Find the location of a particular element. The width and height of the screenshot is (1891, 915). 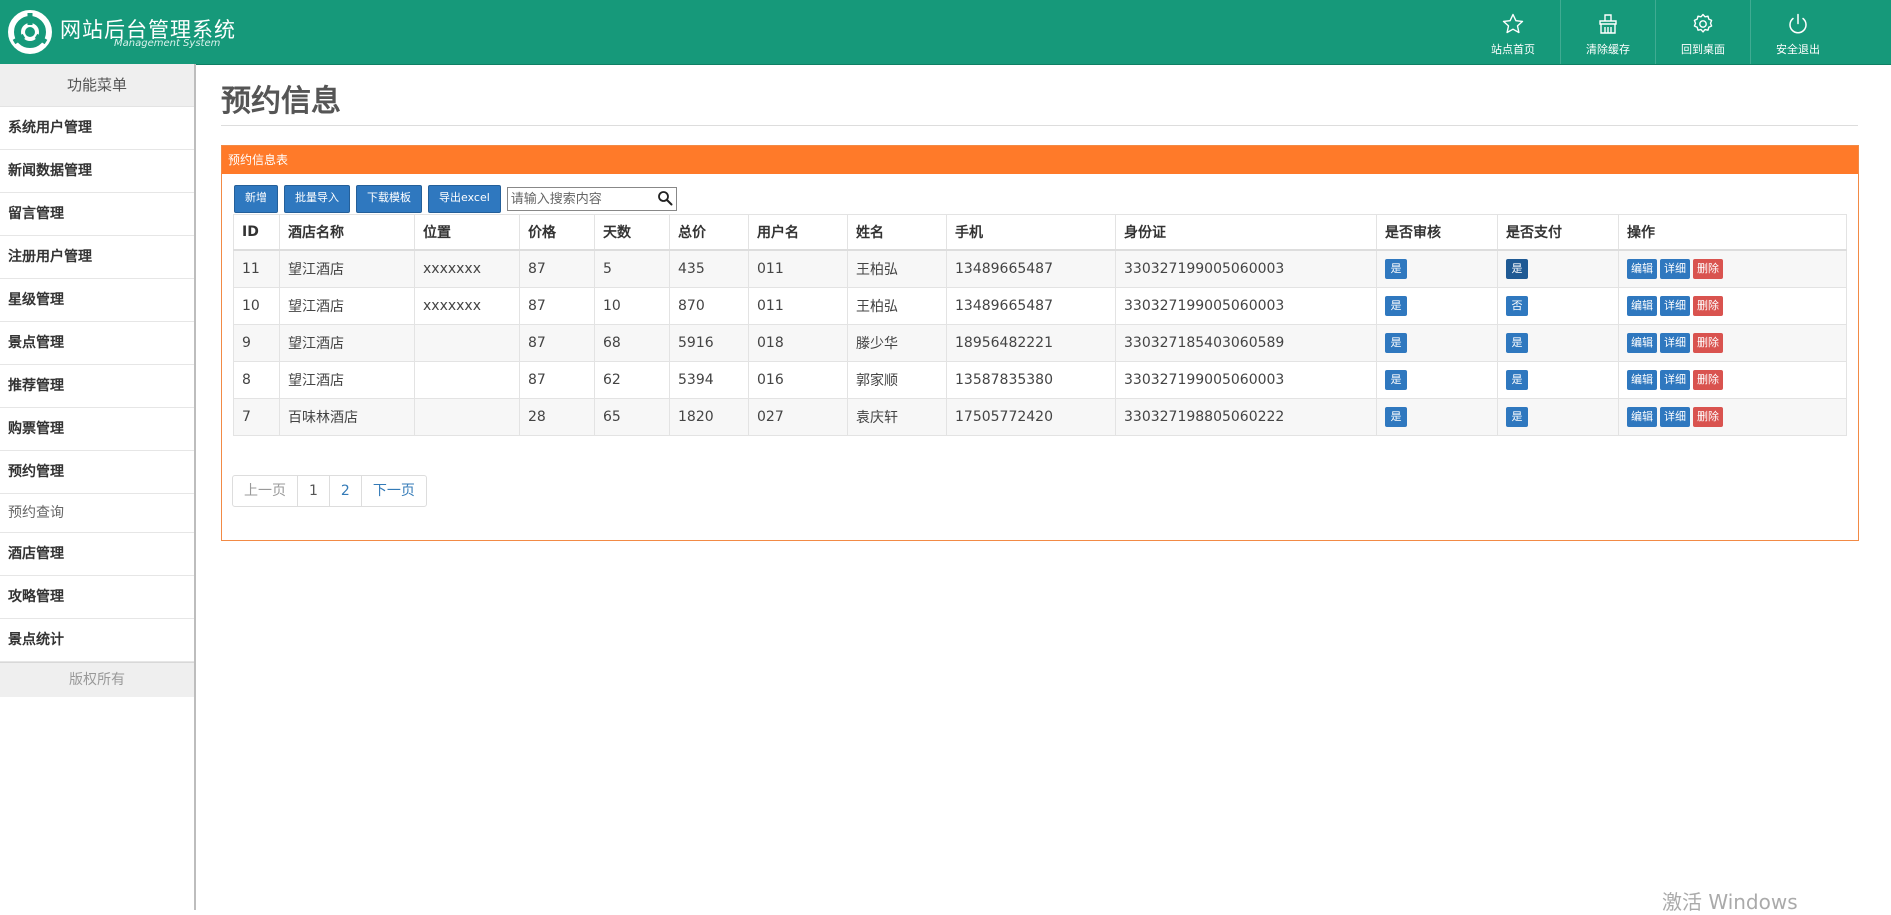

header-actions: 站点首页 清除缓存 回到桌面 安全退出 is located at coordinates (1655, 32).